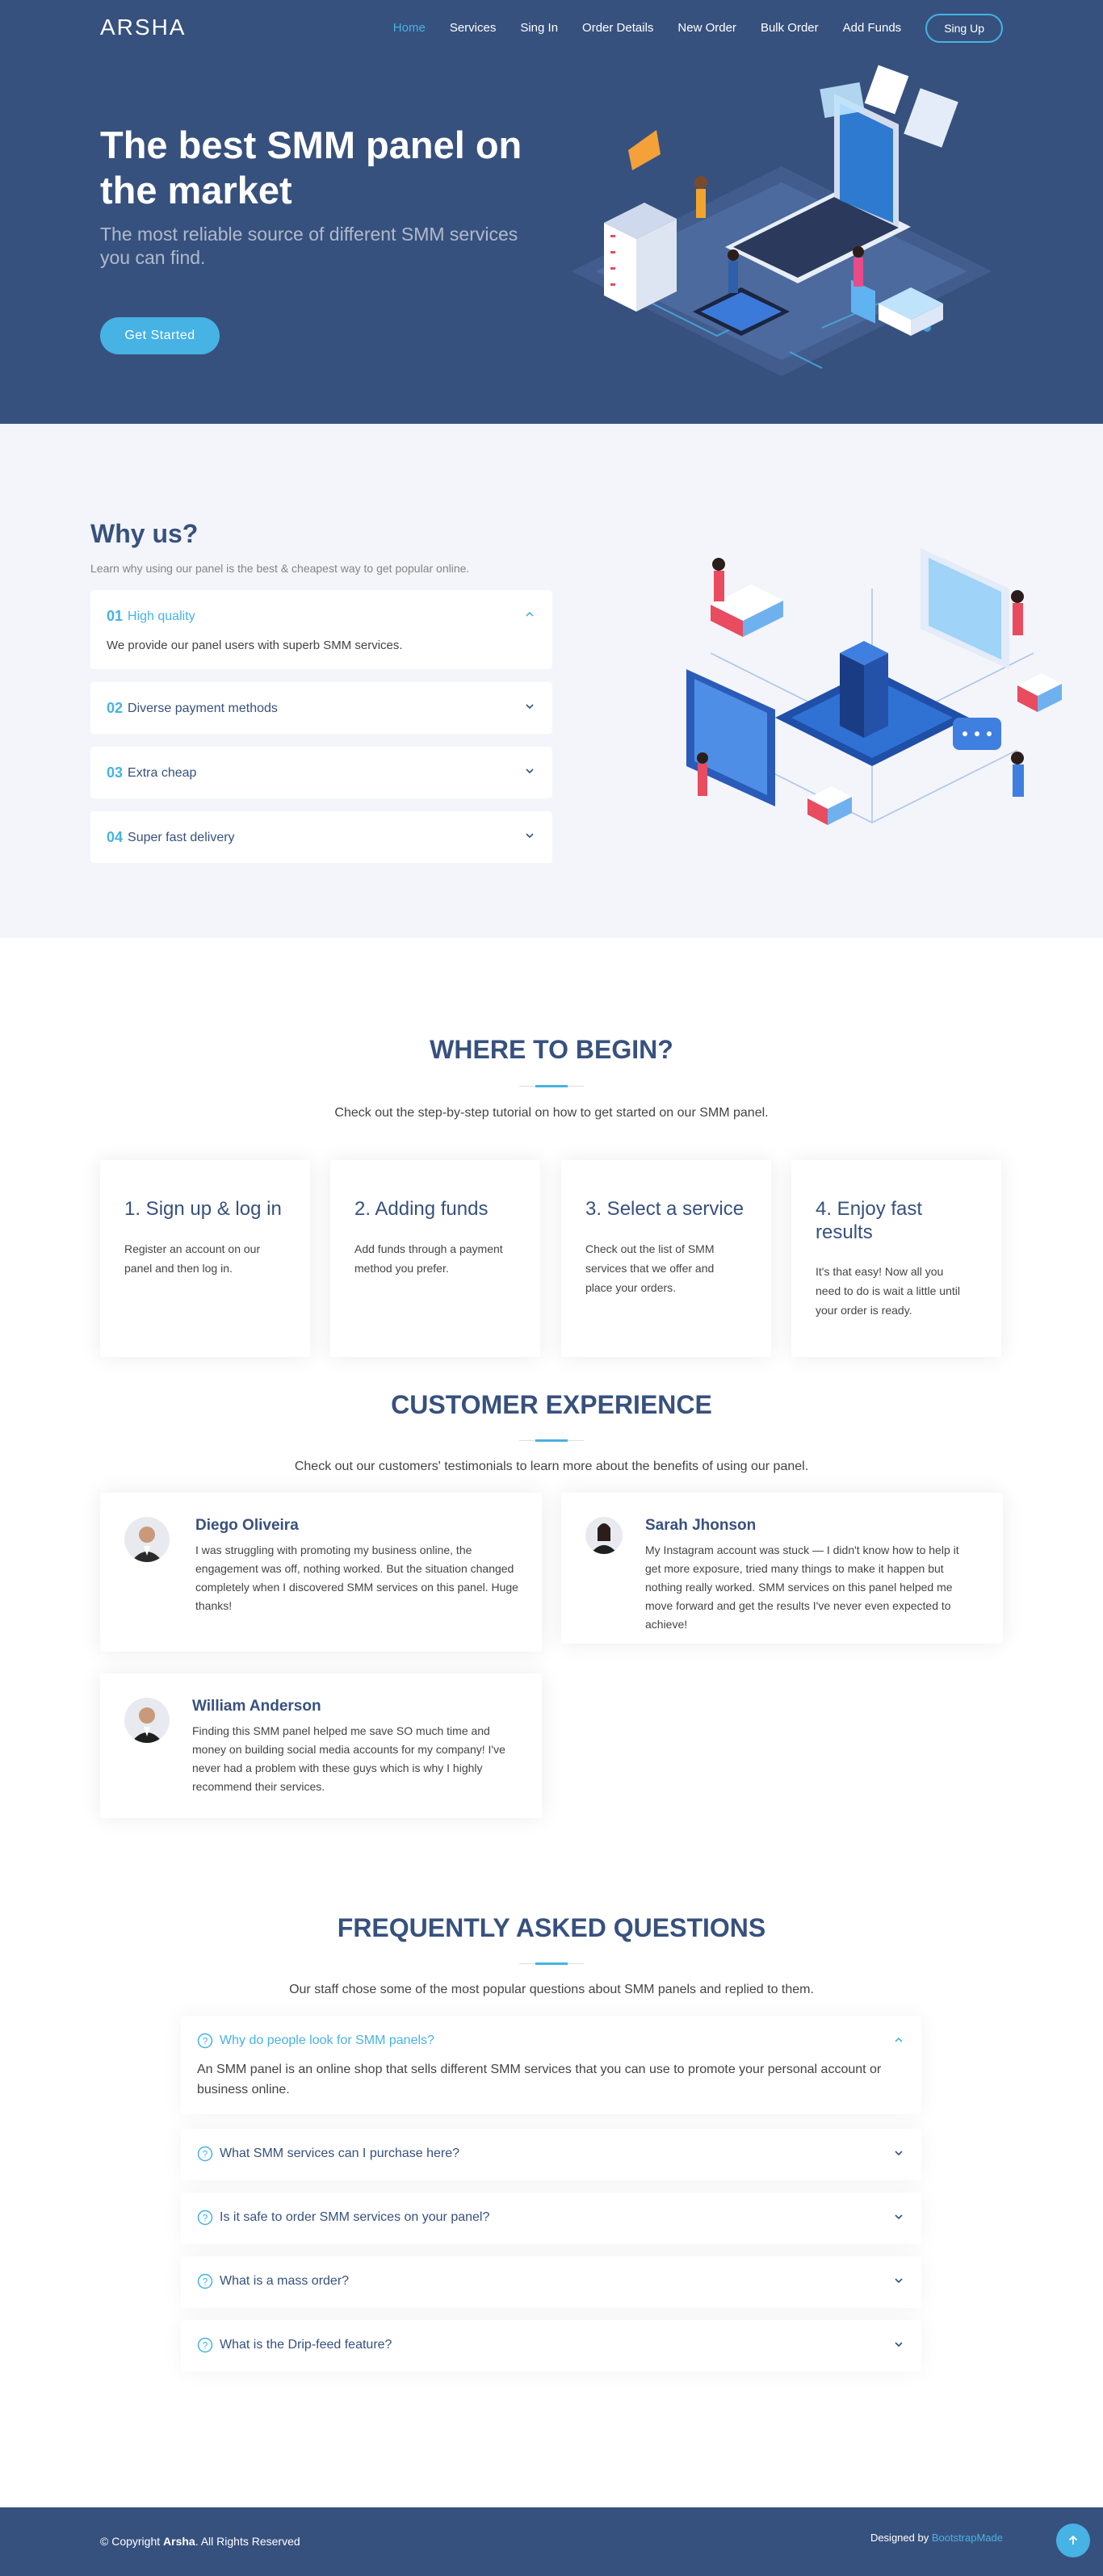 The height and width of the screenshot is (2576, 1103). What do you see at coordinates (306, 2345) in the screenshot?
I see `faq-question: What is the Drip-feed feature?` at bounding box center [306, 2345].